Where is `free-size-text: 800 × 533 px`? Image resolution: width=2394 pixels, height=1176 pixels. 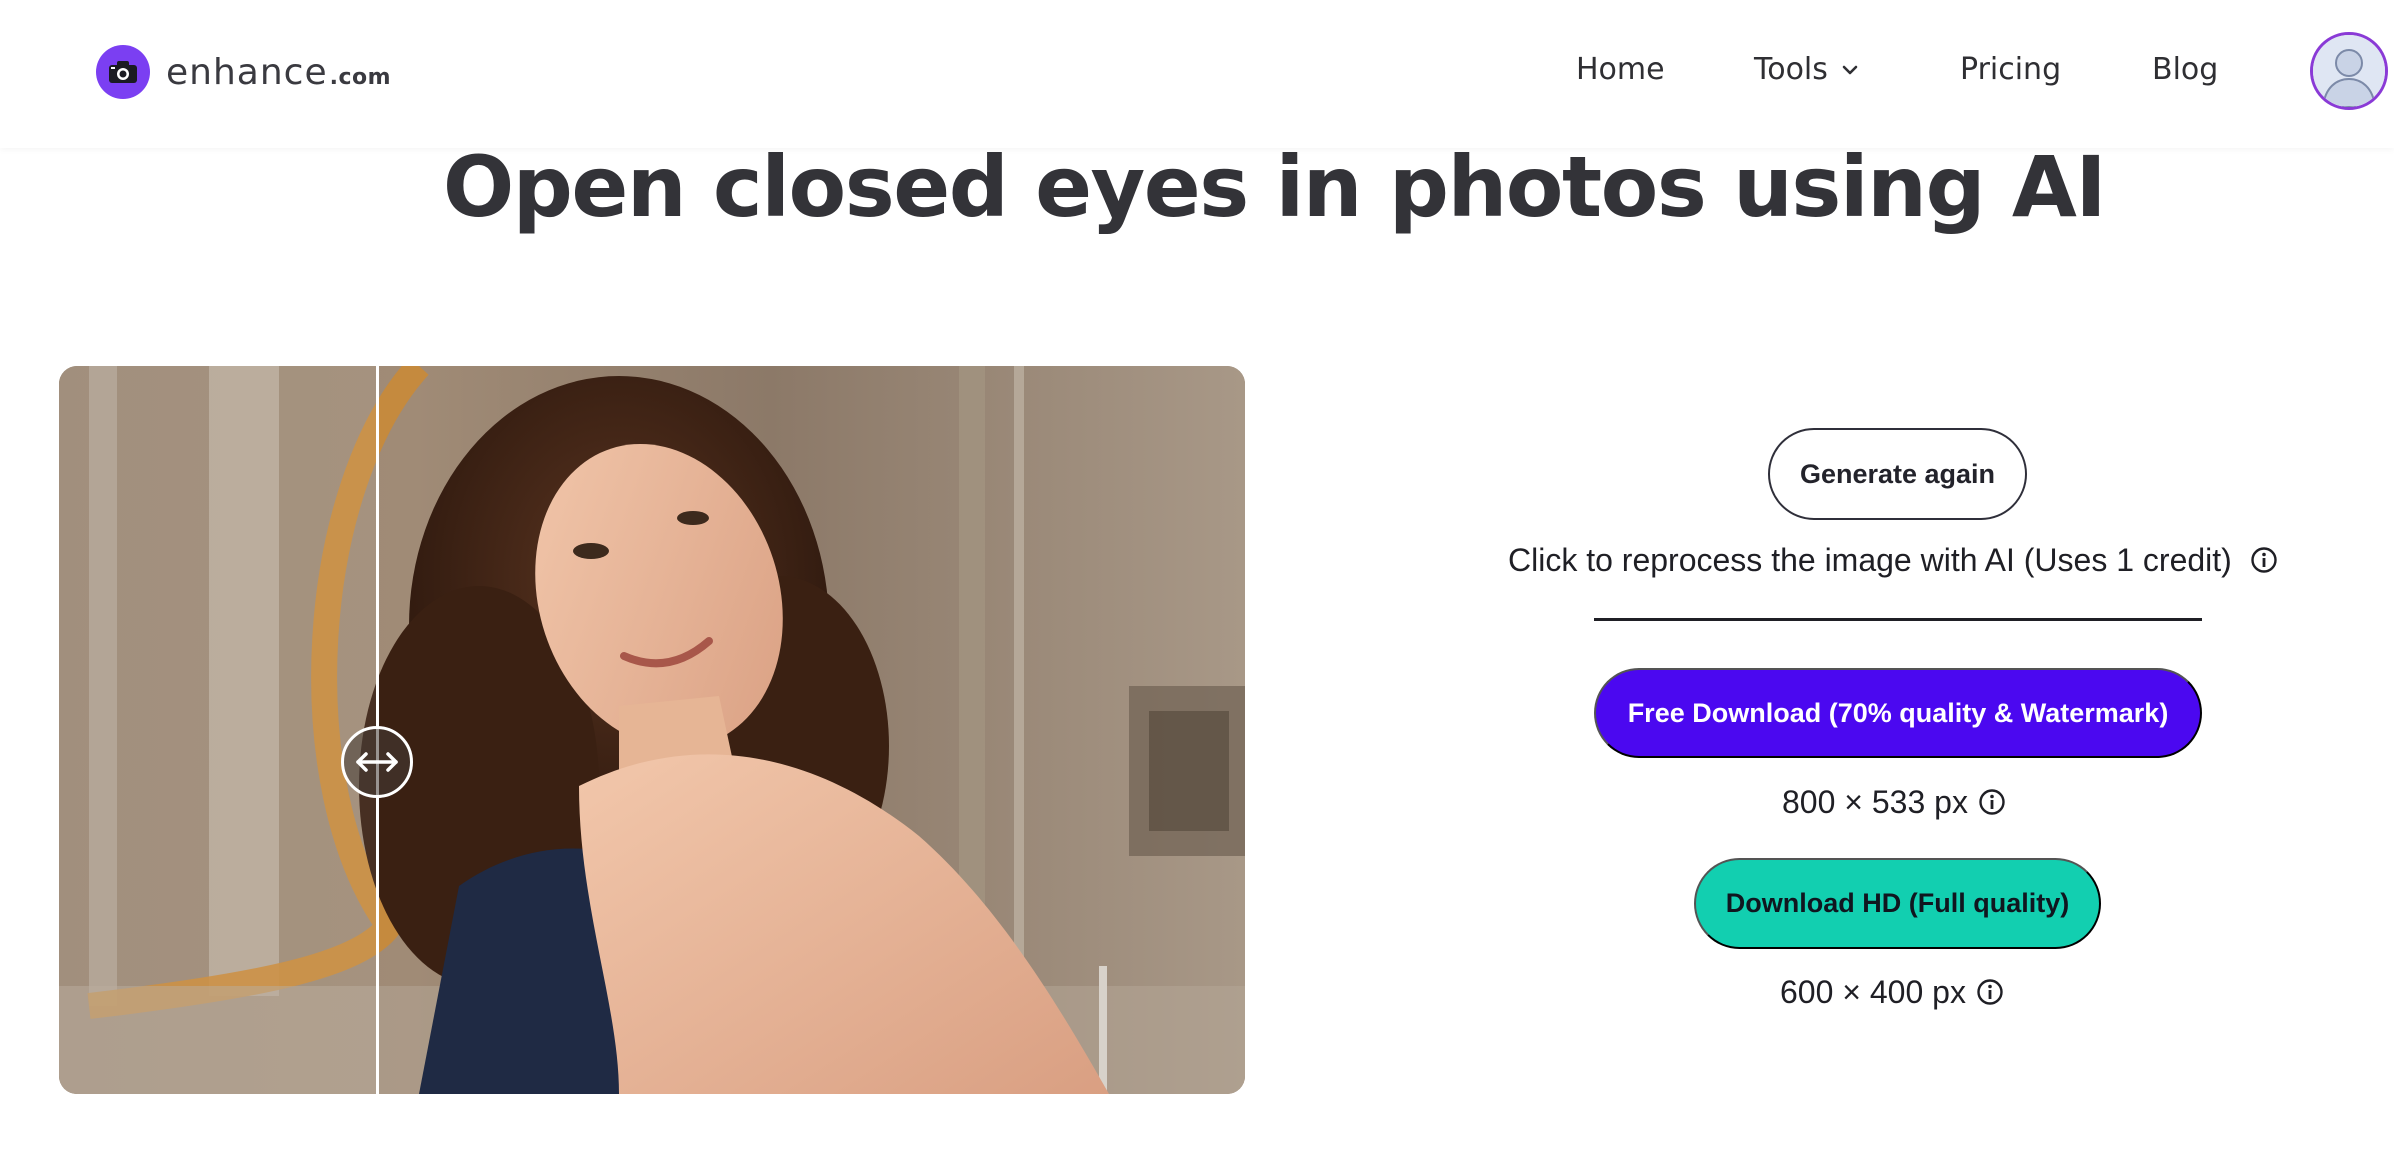 free-size-text: 800 × 533 px is located at coordinates (1875, 801).